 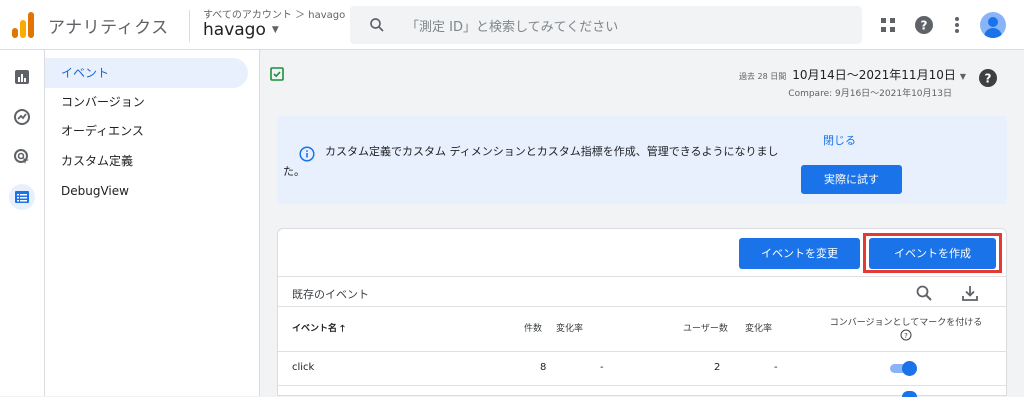 What do you see at coordinates (799, 253) in the screenshot?
I see `modify-event-button: イベントを変更` at bounding box center [799, 253].